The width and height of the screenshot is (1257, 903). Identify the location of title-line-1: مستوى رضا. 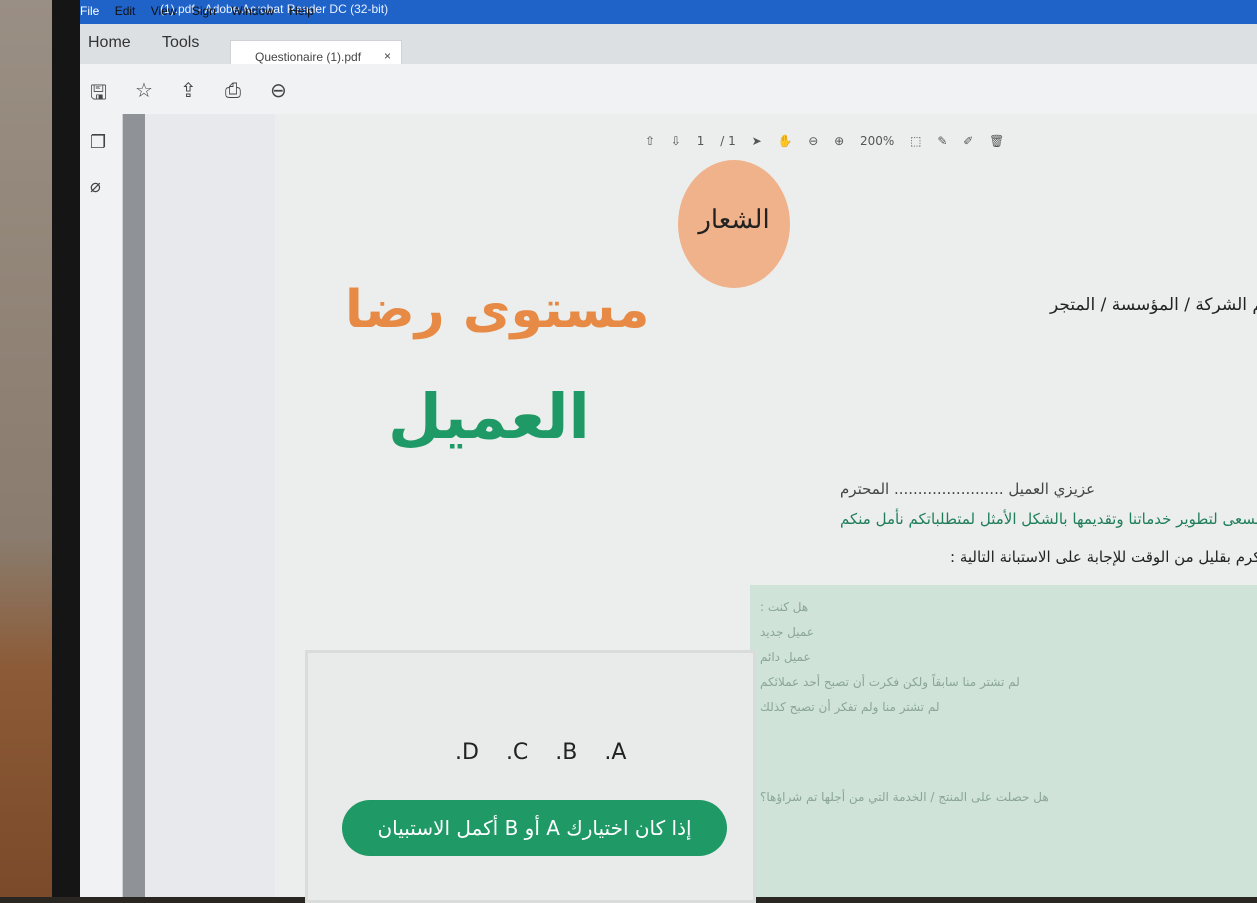
(497, 310).